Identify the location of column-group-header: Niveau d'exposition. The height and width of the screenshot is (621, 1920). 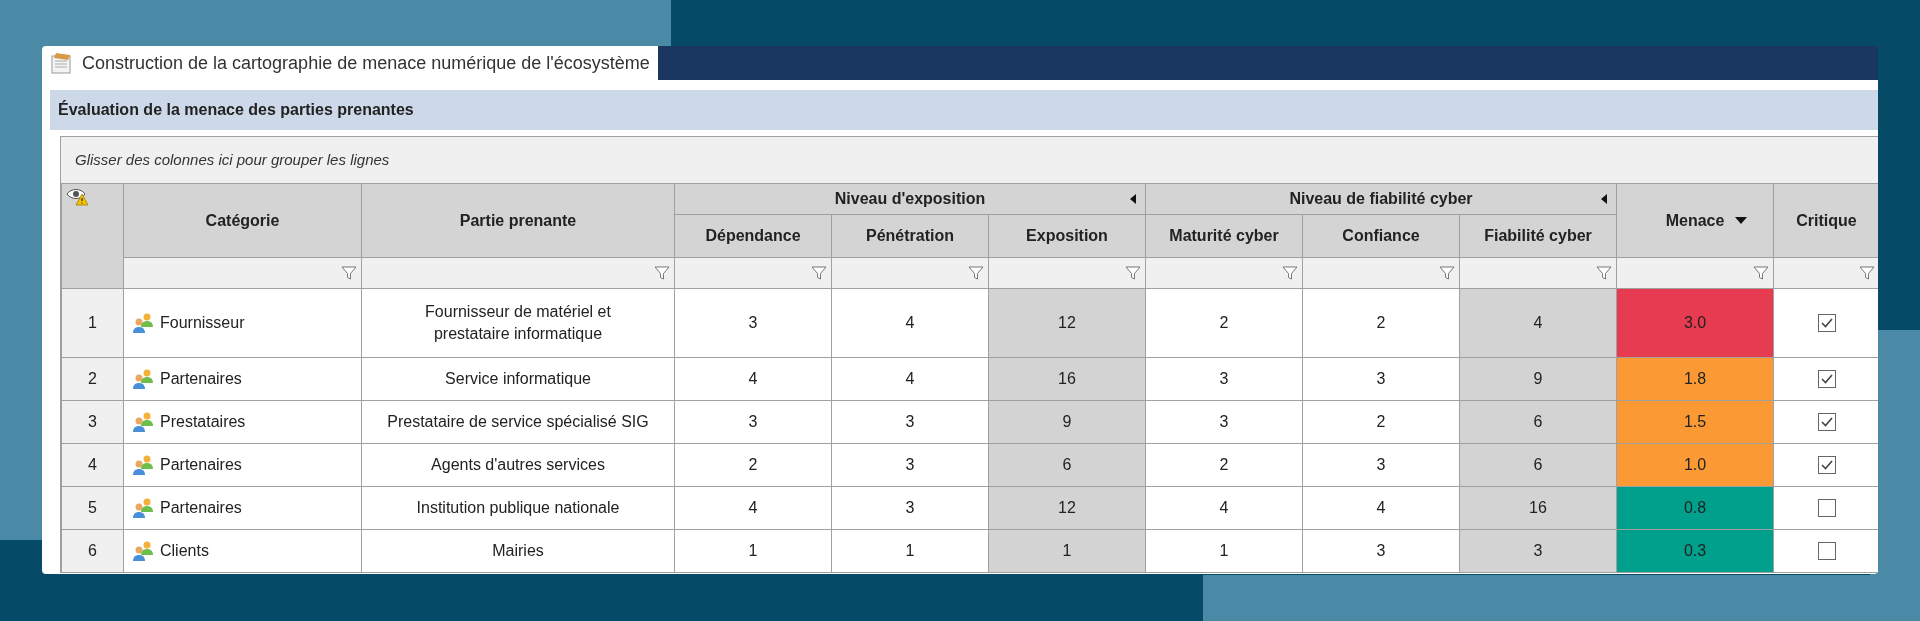
(910, 199).